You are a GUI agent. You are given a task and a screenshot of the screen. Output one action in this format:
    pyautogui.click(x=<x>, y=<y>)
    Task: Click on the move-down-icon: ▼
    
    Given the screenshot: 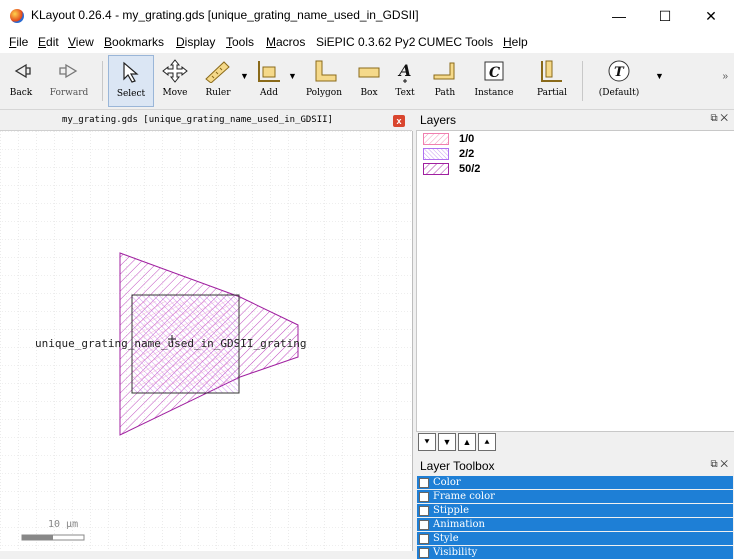 What is the action you would take?
    pyautogui.click(x=447, y=442)
    